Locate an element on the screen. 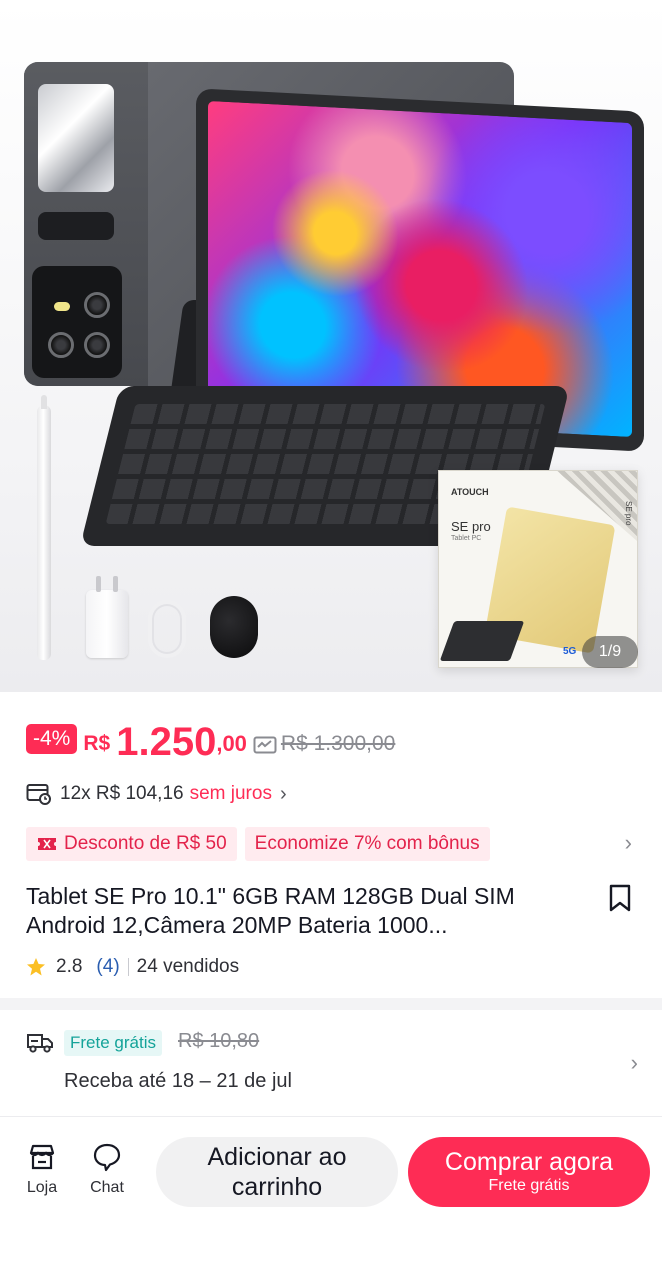 Image resolution: width=662 pixels, height=1280 pixels. star-icon is located at coordinates (36, 967).